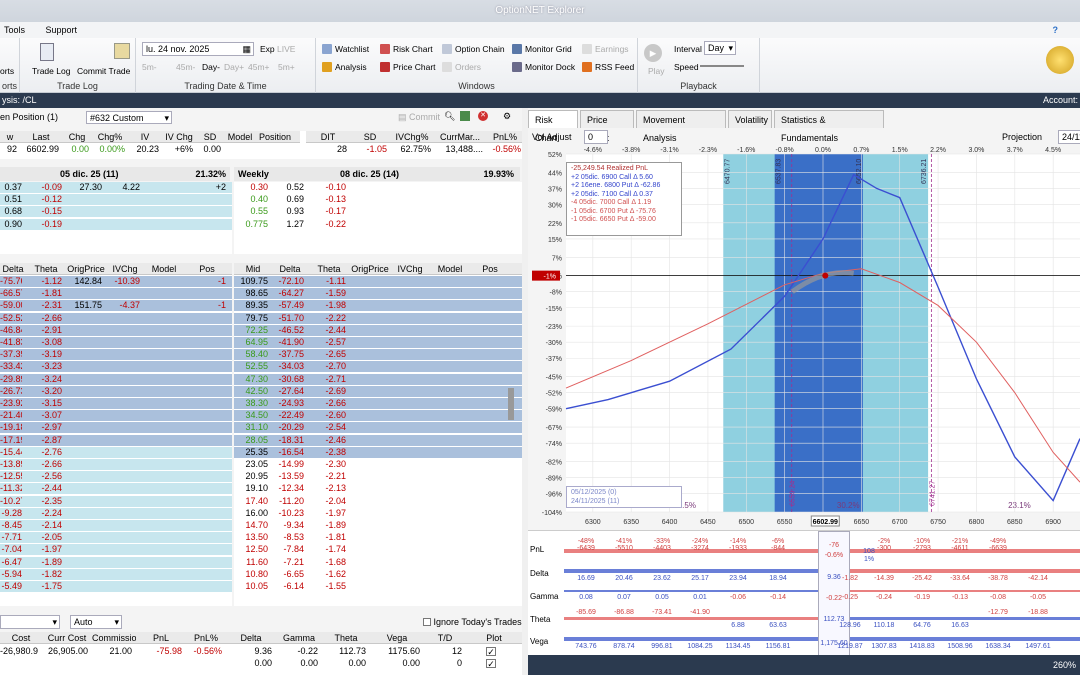  What do you see at coordinates (116, 342) in the screenshot?
I see `table-row: -41.83 -3.08` at bounding box center [116, 342].